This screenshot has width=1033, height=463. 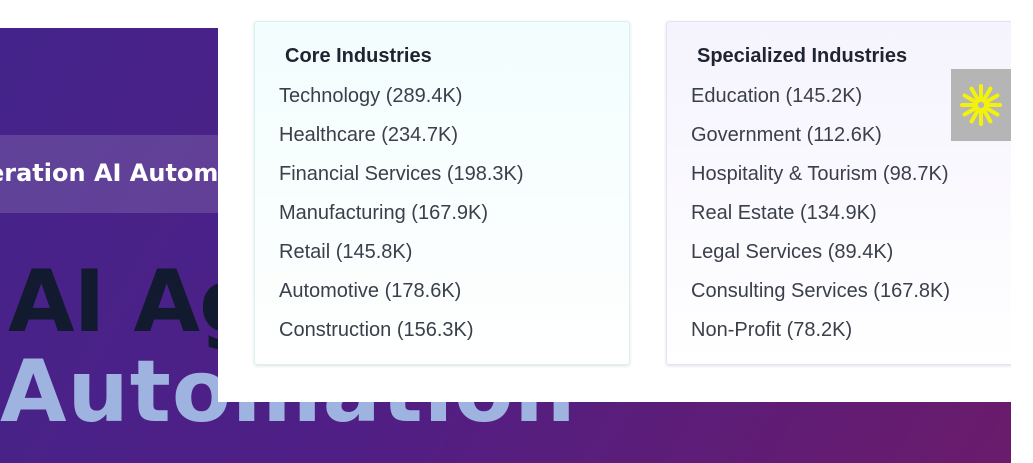 I want to click on core-industries-title: Core Industries, so click(x=358, y=56).